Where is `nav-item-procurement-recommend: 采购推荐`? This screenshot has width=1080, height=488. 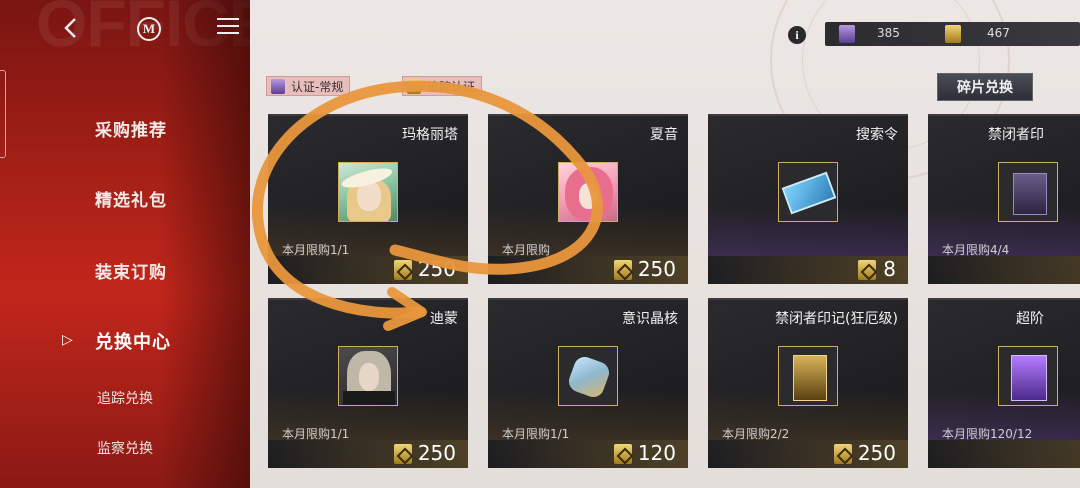 nav-item-procurement-recommend: 采购推荐 is located at coordinates (131, 128).